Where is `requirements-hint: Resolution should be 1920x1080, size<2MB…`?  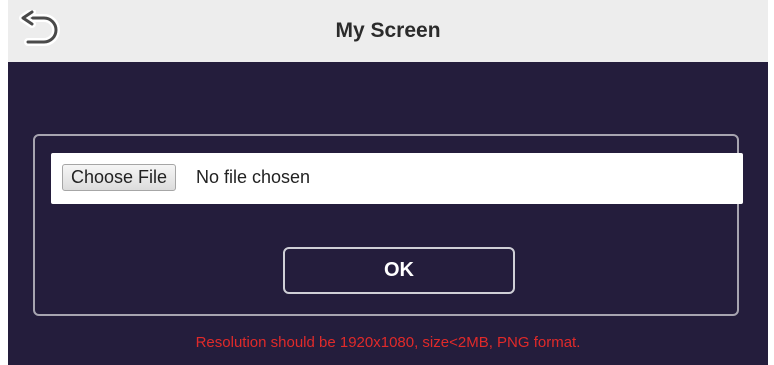 requirements-hint: Resolution should be 1920x1080, size<2MB… is located at coordinates (388, 342).